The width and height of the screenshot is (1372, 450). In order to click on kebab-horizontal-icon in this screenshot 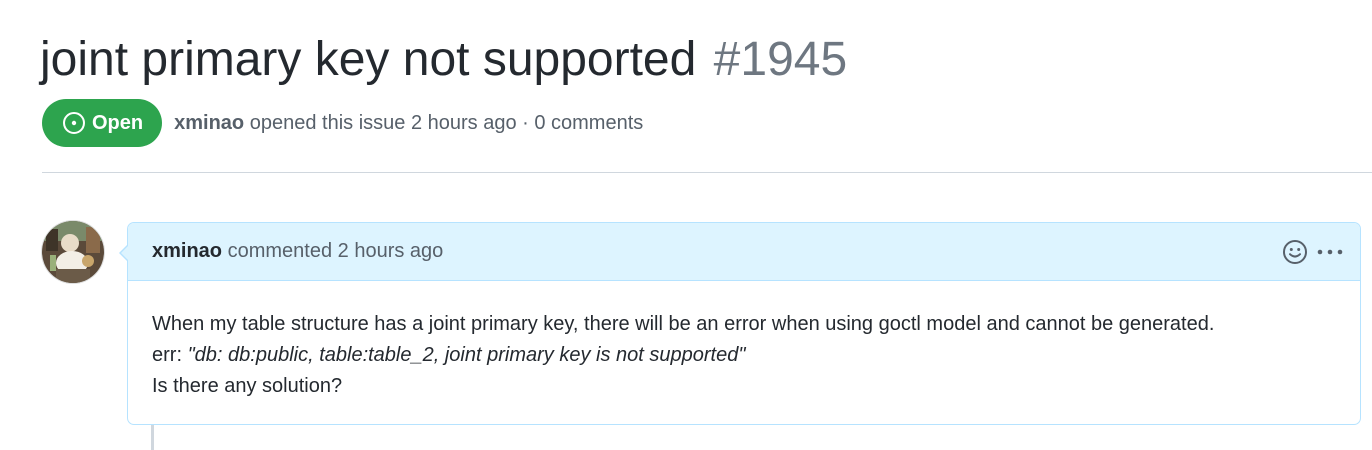, I will do `click(1330, 252)`.